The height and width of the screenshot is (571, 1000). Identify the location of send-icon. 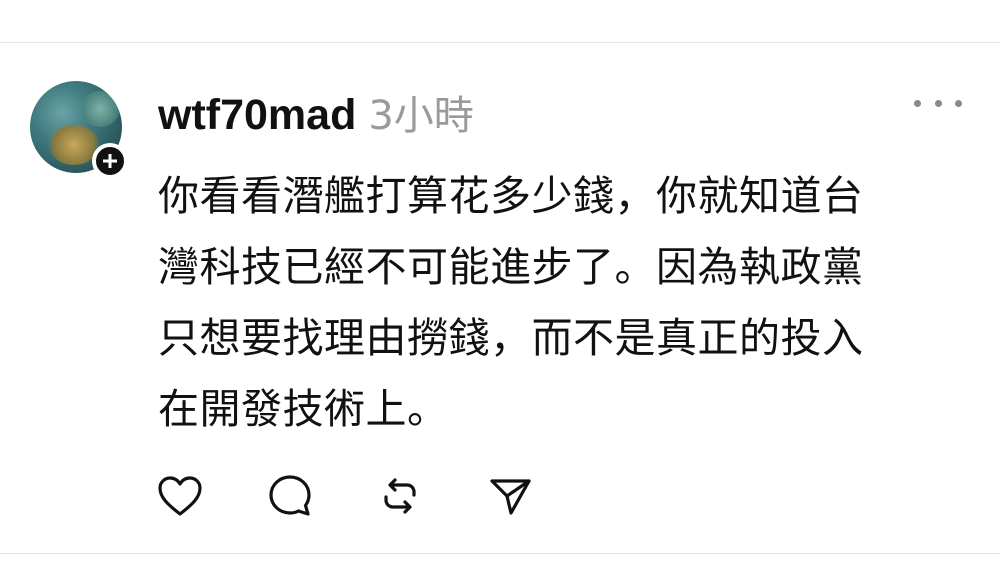
(510, 497).